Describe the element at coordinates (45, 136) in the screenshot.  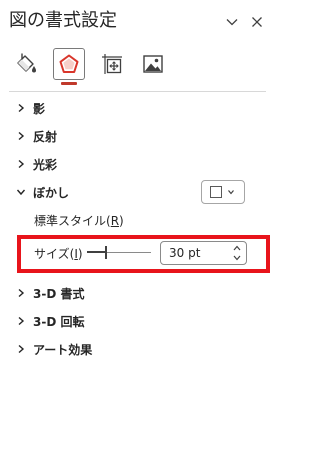
I see `section-label: 反射` at that location.